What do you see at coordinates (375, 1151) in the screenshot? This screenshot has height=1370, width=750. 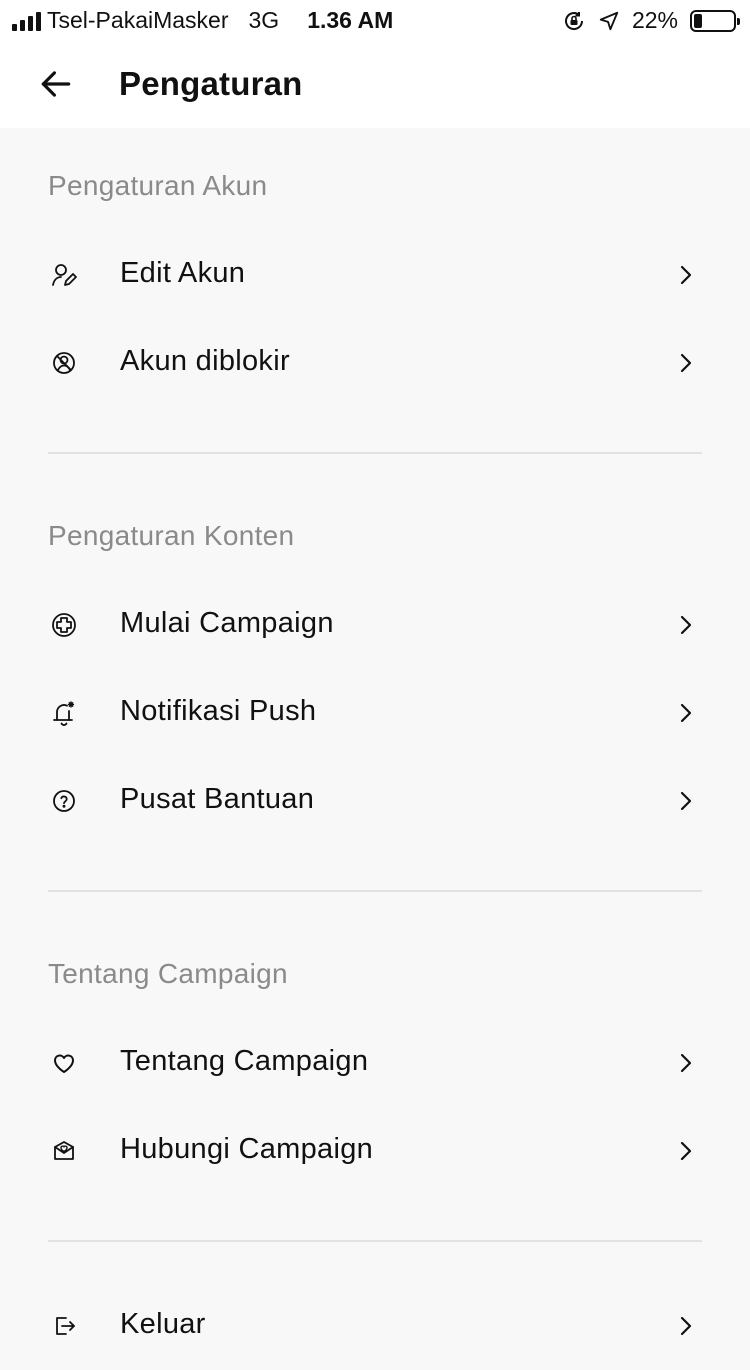 I see `settings-item-hubungi-campaign: Hubungi Campaign` at bounding box center [375, 1151].